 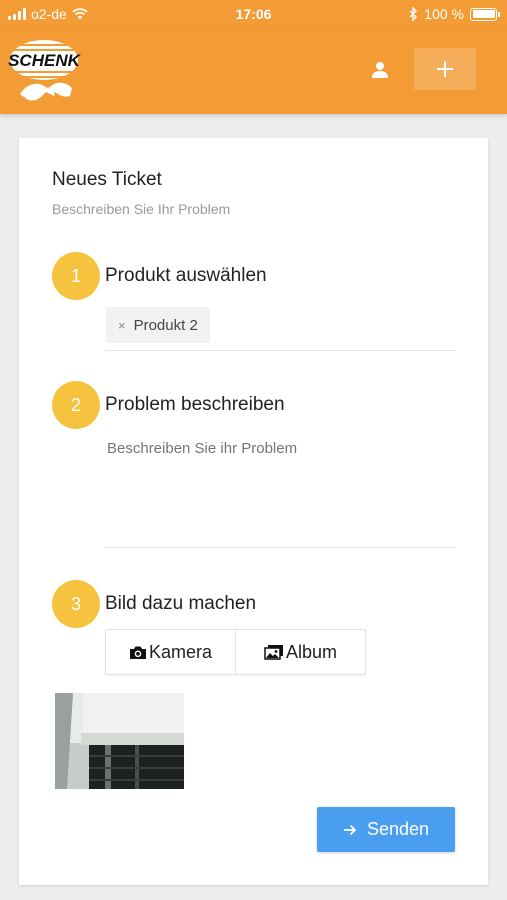 I want to click on step-2-title: Problem beschreiben, so click(x=195, y=404).